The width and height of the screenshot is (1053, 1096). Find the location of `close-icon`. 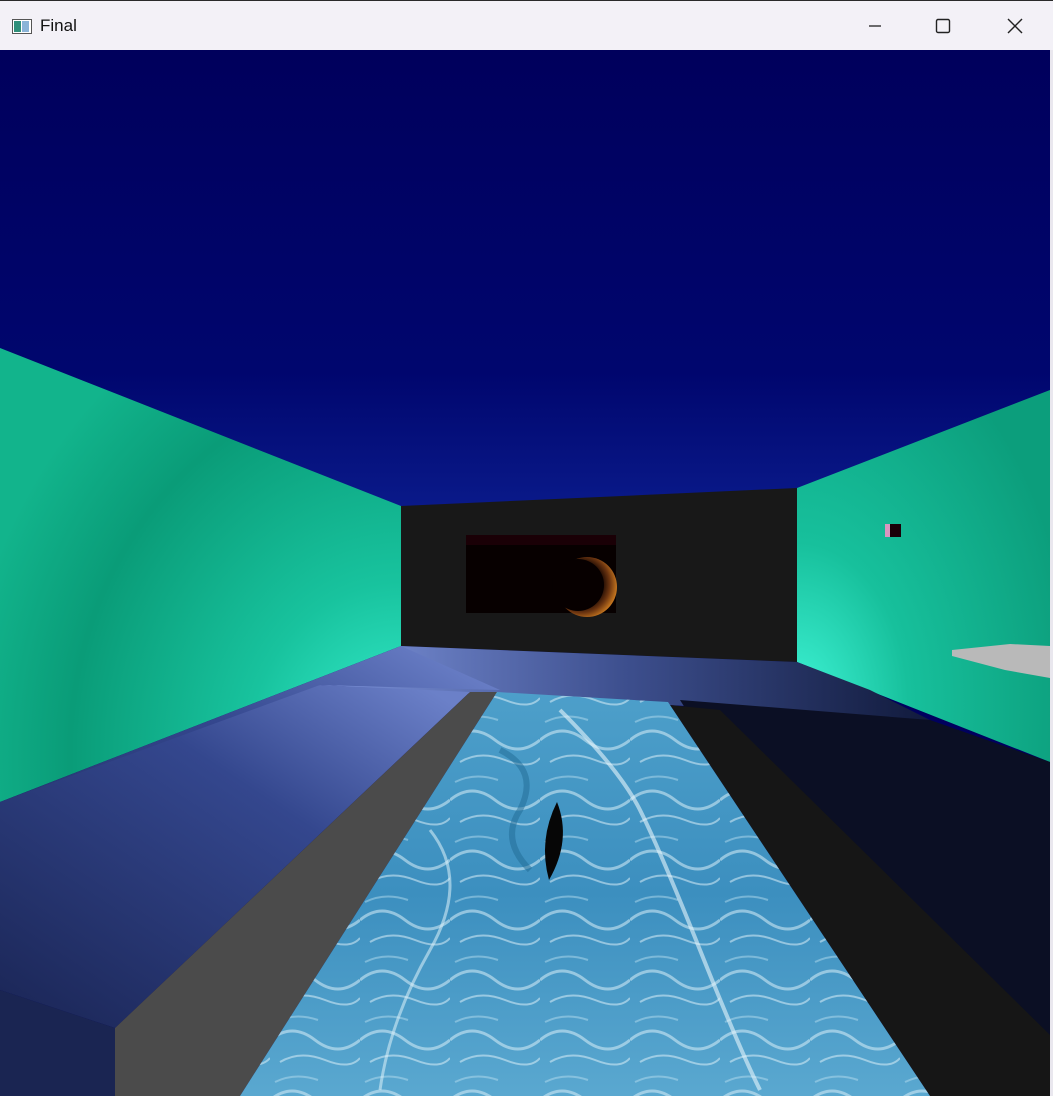

close-icon is located at coordinates (1015, 26).